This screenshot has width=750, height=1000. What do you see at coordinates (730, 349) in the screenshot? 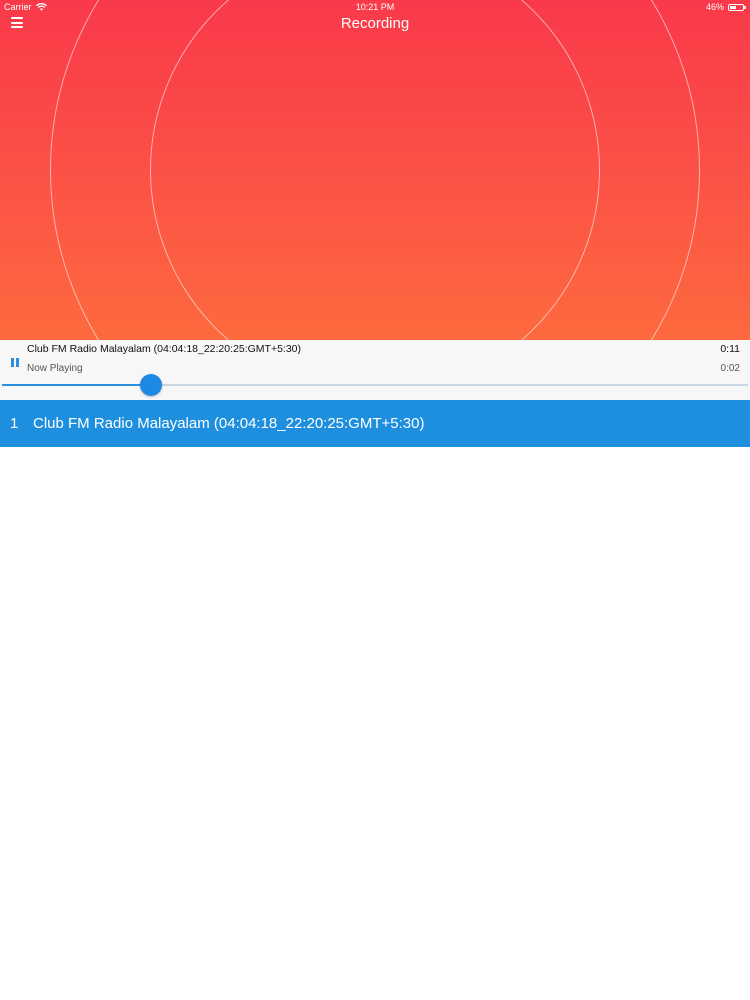
I see `track-duration: 0:11` at bounding box center [730, 349].